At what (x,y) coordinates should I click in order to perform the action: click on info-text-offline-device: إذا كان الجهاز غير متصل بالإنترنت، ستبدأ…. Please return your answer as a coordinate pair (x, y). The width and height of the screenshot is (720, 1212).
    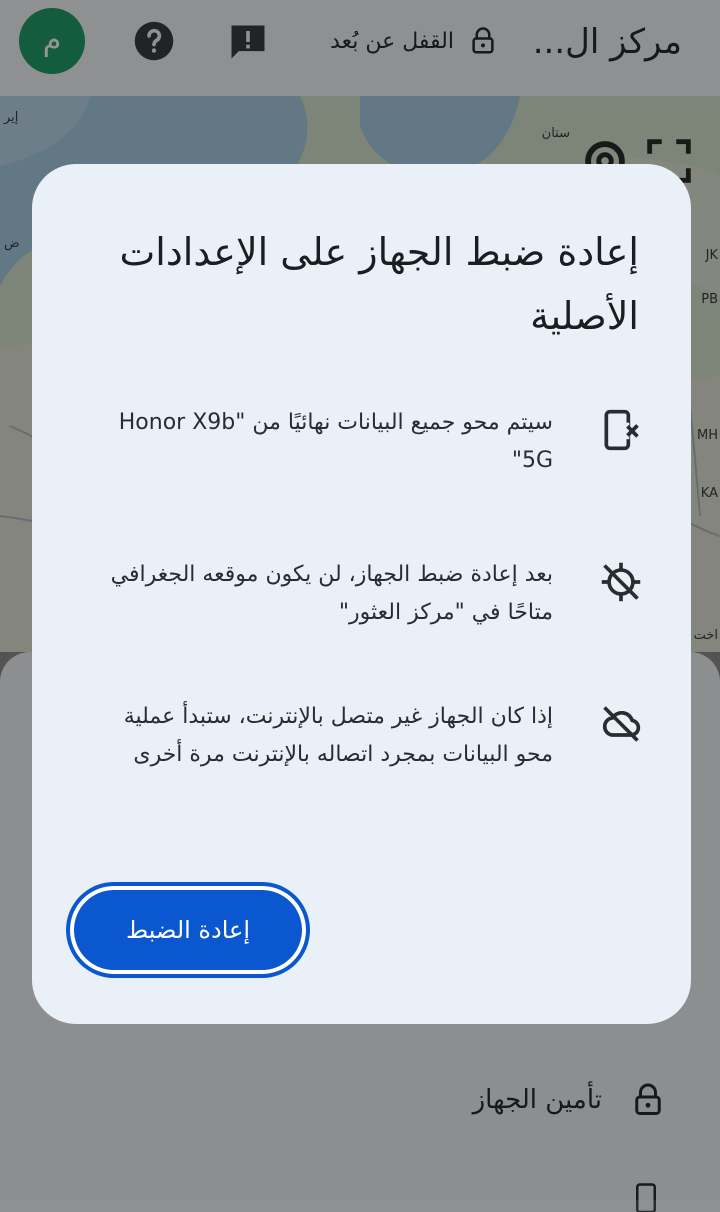
    Looking at the image, I should click on (320, 736).